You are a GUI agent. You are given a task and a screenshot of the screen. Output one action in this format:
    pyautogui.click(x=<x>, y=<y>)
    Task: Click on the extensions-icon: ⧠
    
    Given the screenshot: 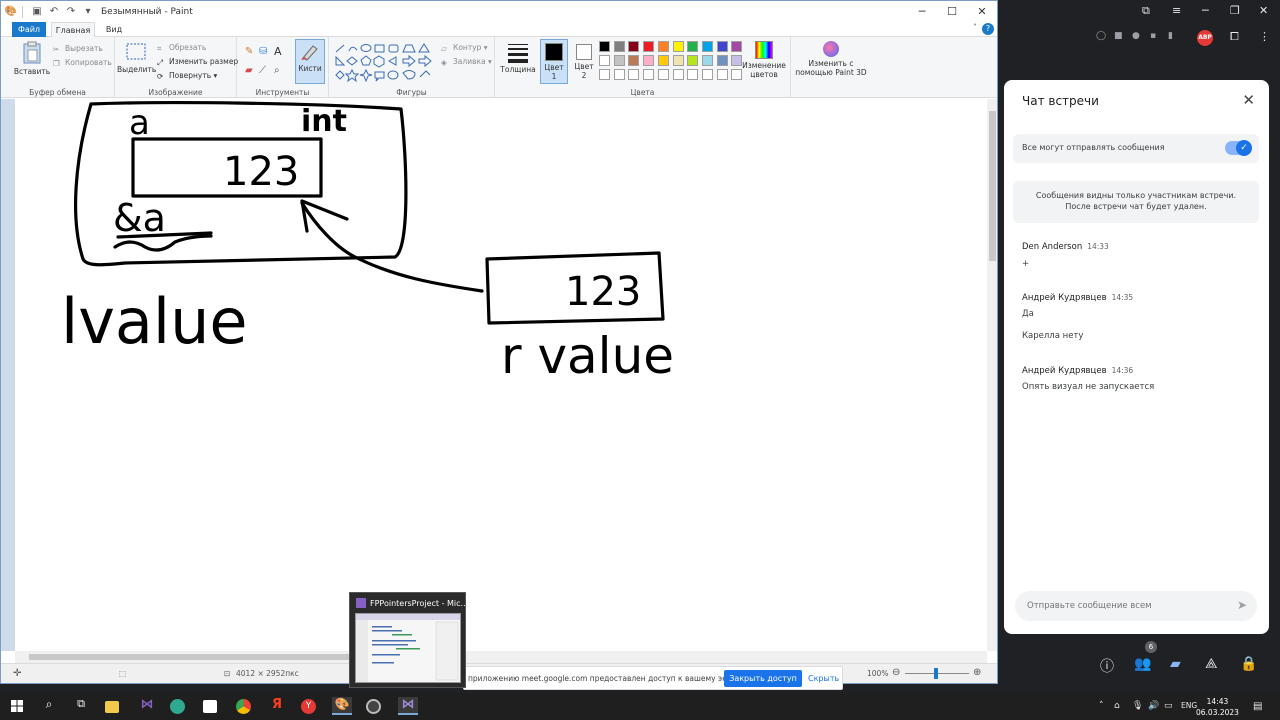 What is the action you would take?
    pyautogui.click(x=1234, y=37)
    